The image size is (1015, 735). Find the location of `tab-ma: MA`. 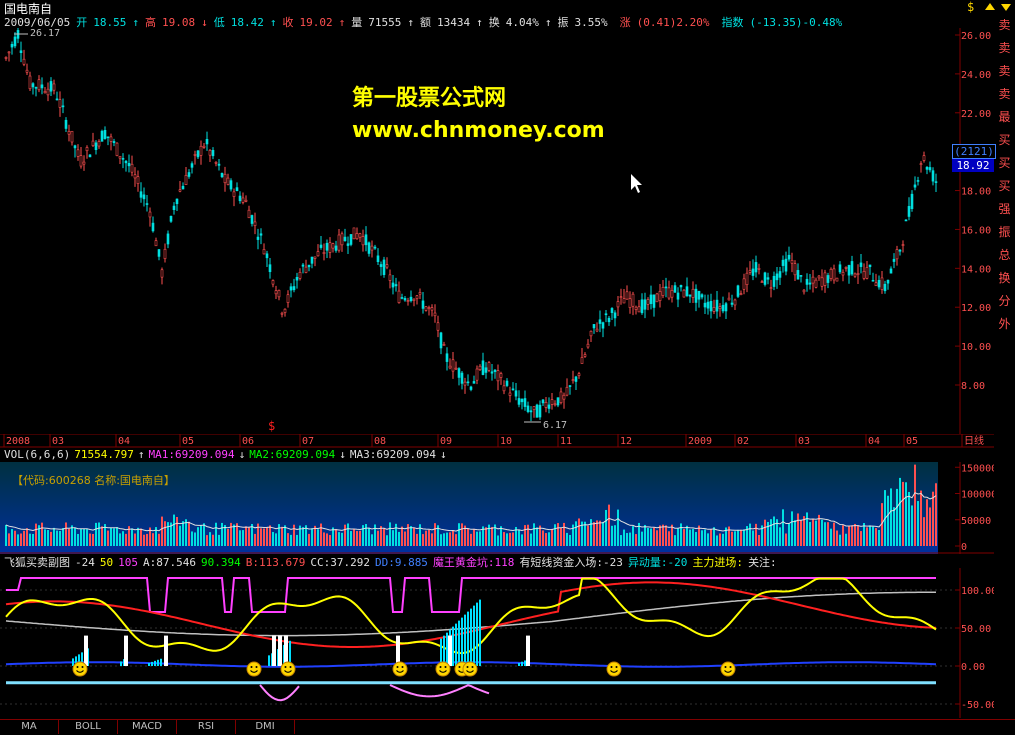

tab-ma: MA is located at coordinates (29, 727).